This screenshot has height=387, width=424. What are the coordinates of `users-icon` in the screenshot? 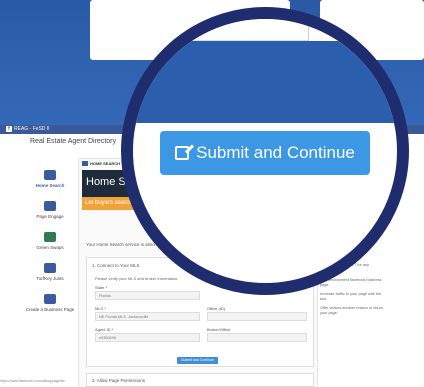 It's located at (50, 206).